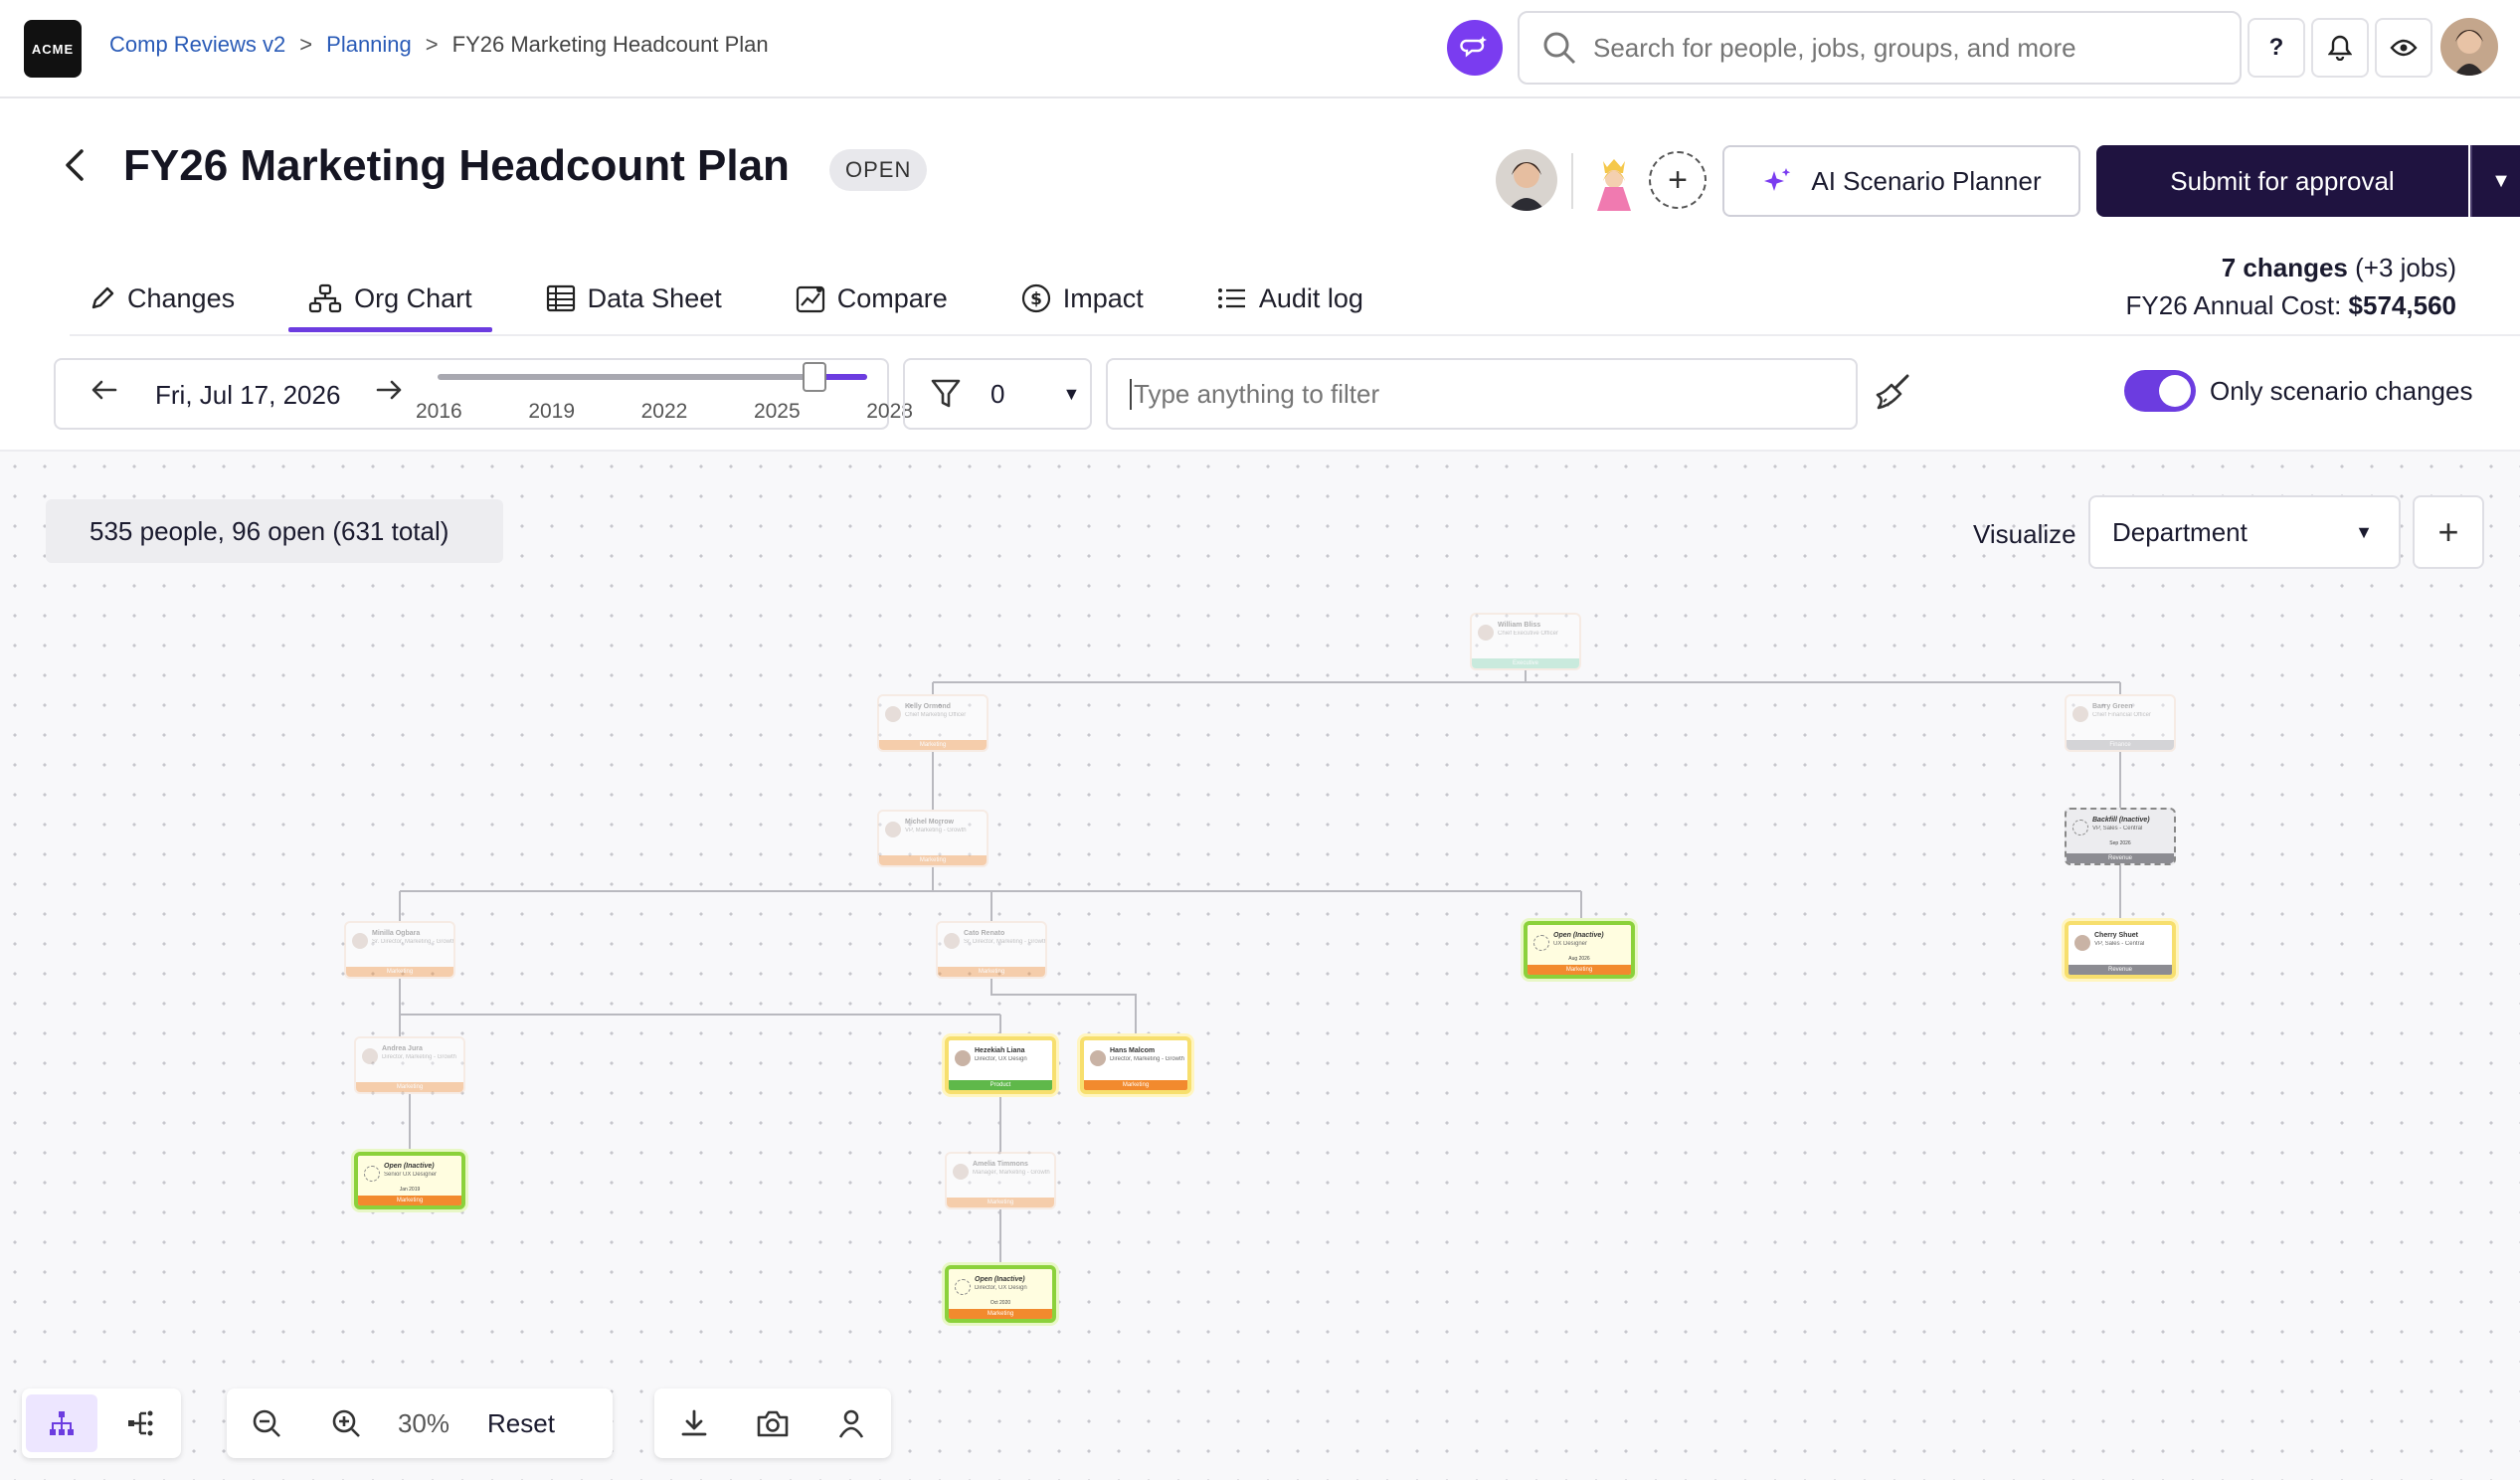 Image resolution: width=2520 pixels, height=1480 pixels. I want to click on text-filter-input, so click(1478, 394).